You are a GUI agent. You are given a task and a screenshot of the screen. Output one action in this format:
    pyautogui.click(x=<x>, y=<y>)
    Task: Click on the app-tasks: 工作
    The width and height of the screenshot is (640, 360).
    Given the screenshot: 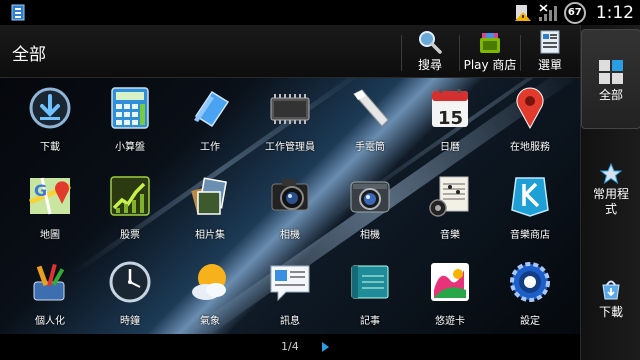 What is the action you would take?
    pyautogui.click(x=210, y=126)
    